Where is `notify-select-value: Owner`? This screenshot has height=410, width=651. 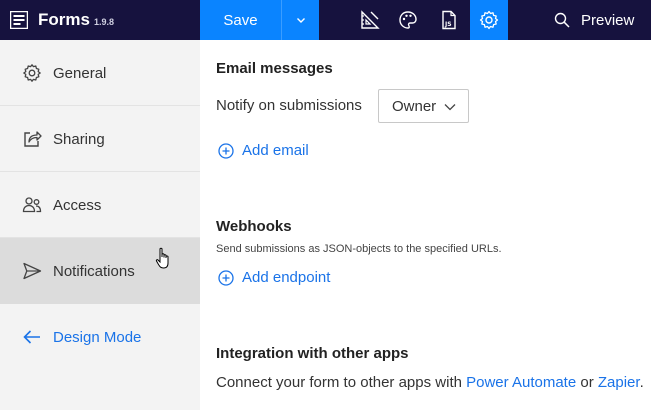
notify-select-value: Owner is located at coordinates (414, 106).